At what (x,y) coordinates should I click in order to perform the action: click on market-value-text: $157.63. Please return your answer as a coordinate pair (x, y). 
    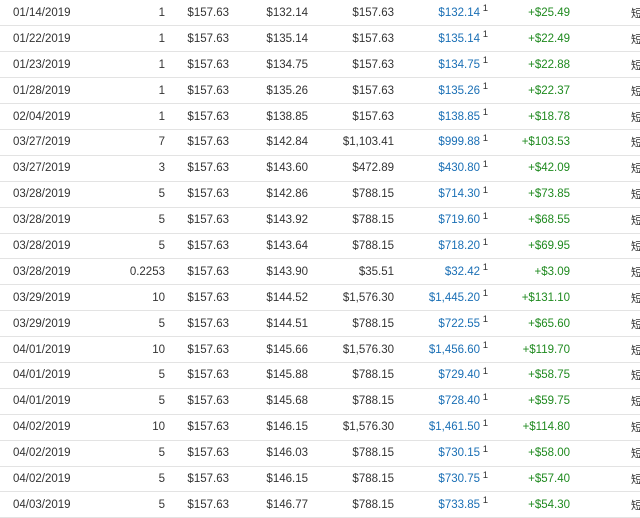
    Looking at the image, I should click on (373, 38).